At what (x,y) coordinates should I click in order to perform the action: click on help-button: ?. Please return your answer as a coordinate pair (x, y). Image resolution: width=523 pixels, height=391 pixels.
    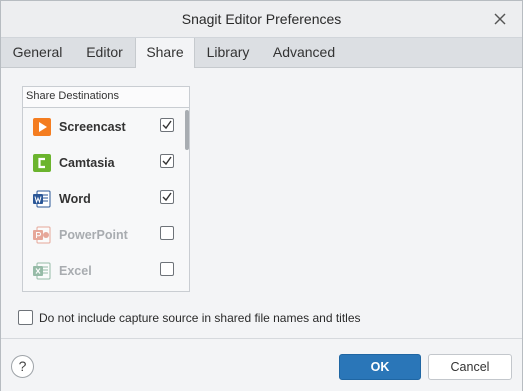
    Looking at the image, I should click on (22, 366).